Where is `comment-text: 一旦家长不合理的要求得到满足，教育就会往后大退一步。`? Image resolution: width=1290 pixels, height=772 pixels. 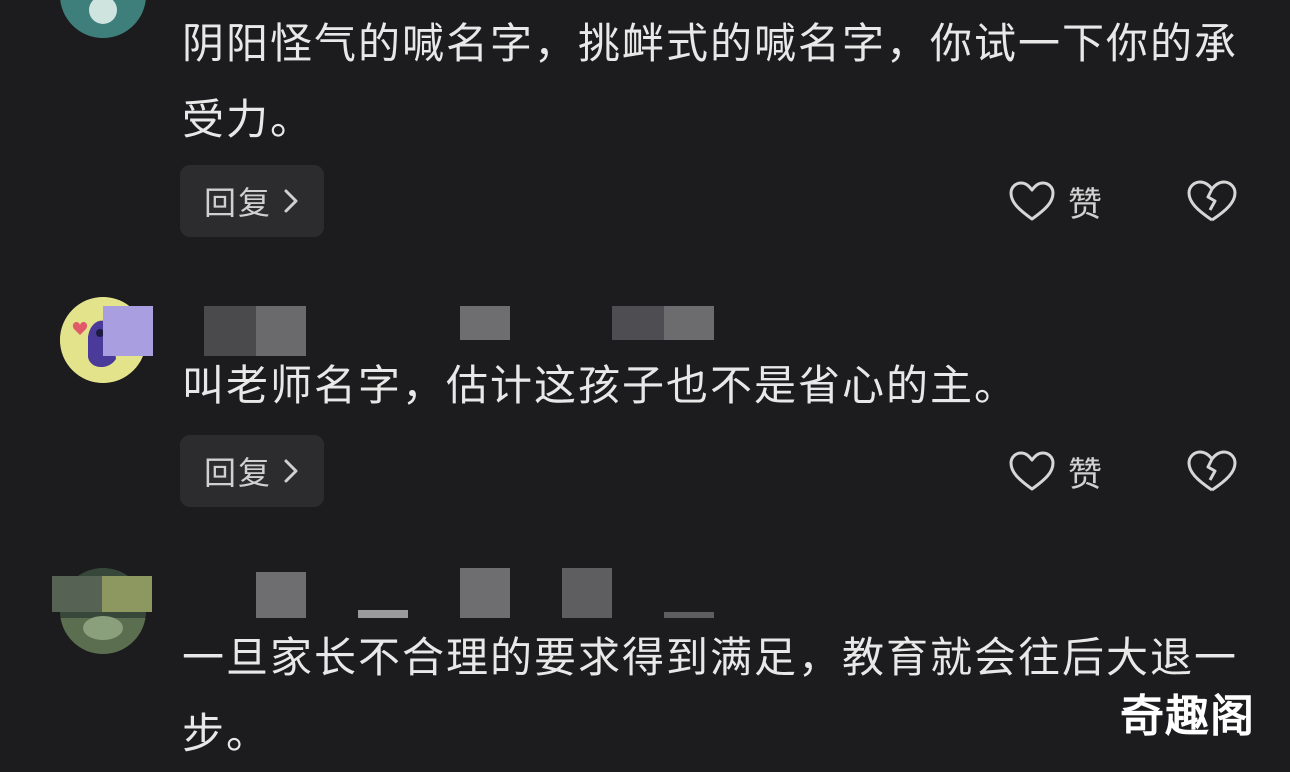
comment-text: 一旦家长不合理的要求得到满足，教育就会往后大退一步。 is located at coordinates (710, 695).